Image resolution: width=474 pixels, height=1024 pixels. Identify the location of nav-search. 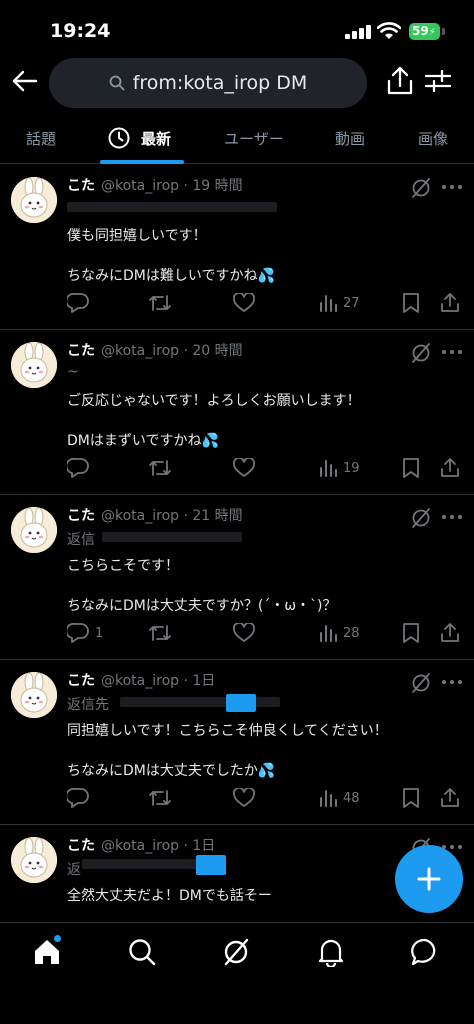
(143, 953).